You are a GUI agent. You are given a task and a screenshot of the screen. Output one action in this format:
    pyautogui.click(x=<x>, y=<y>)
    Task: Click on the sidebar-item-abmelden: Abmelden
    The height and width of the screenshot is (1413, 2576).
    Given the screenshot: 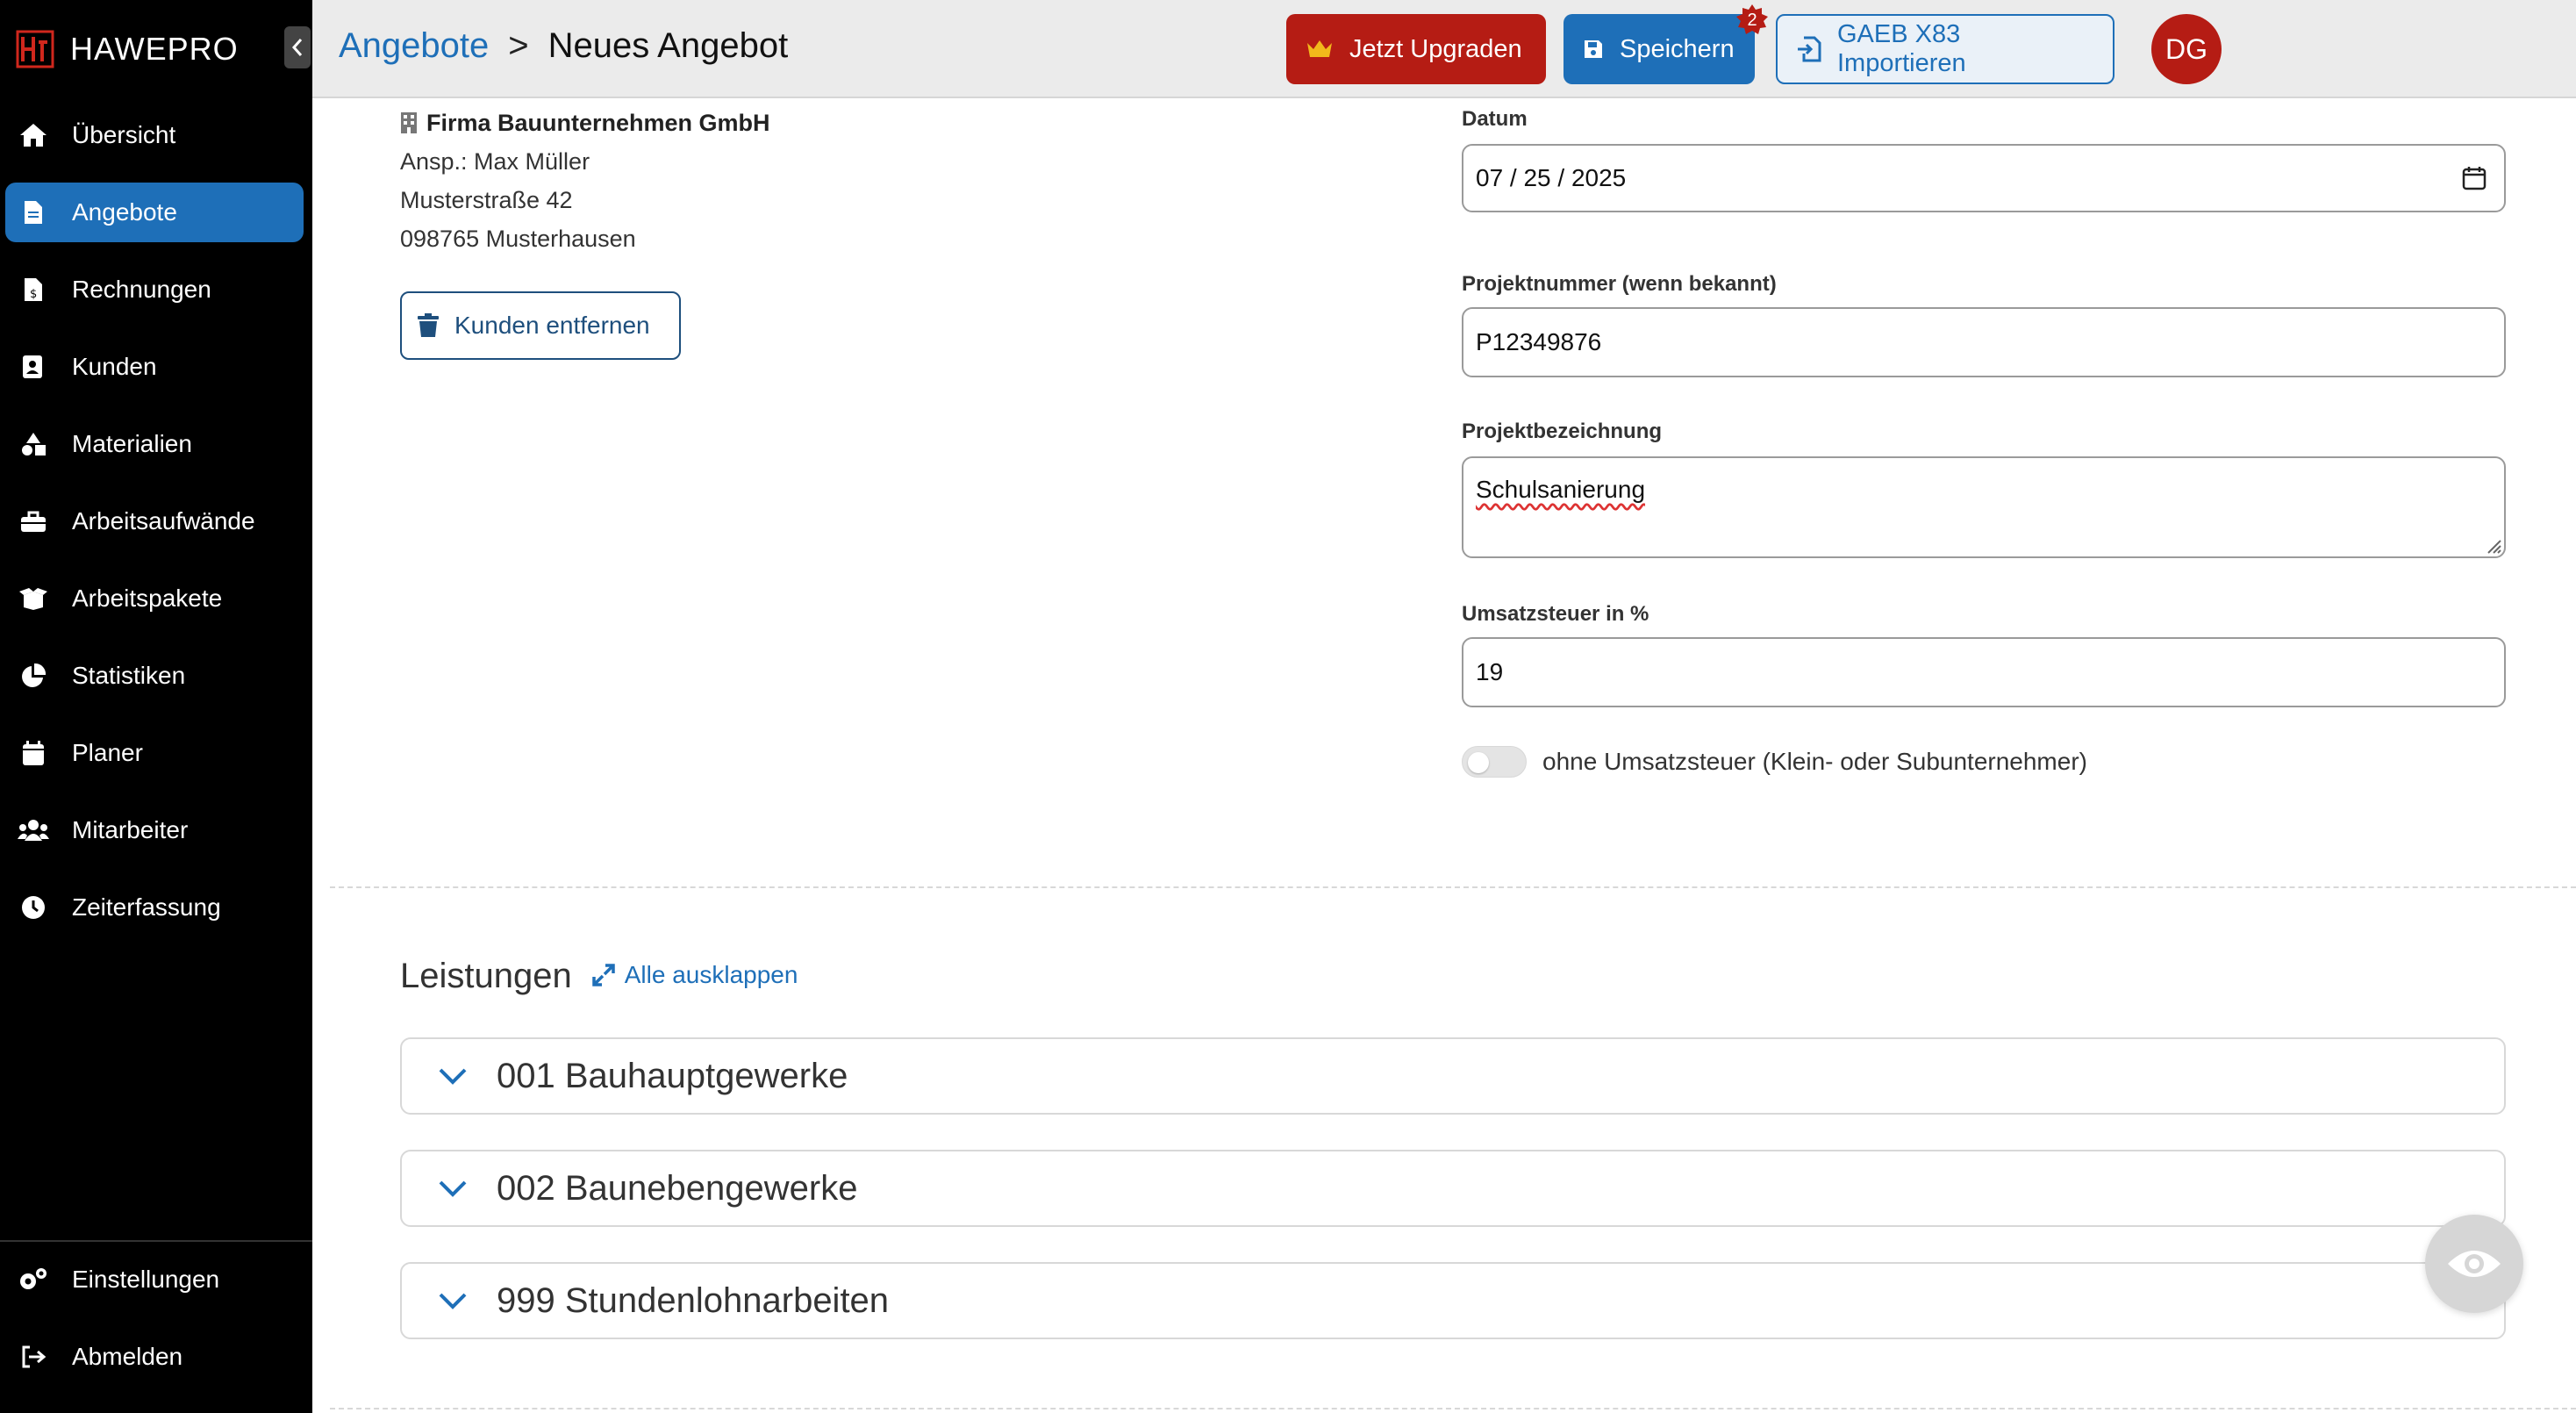 What is the action you would take?
    pyautogui.click(x=154, y=1357)
    